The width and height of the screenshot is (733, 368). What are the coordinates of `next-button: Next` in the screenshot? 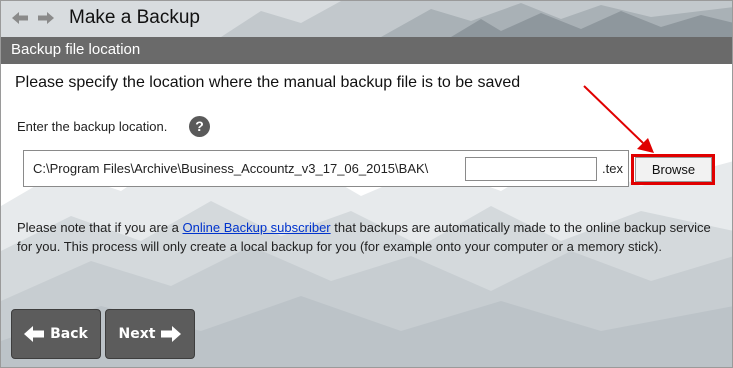 It's located at (150, 334).